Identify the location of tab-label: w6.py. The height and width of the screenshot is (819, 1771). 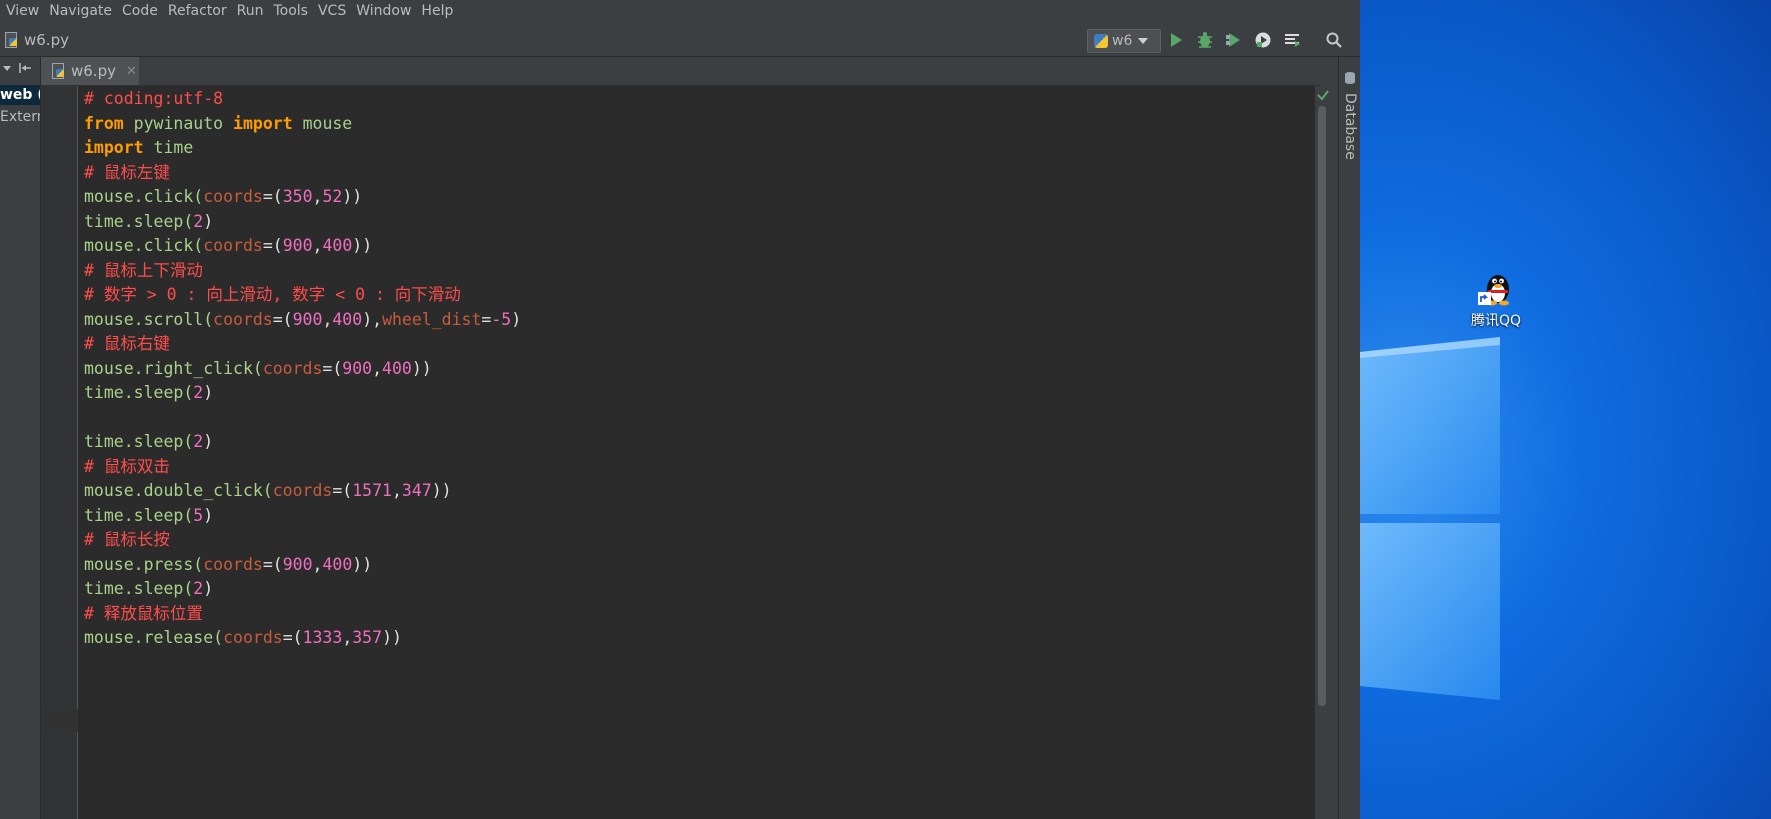
(93, 71).